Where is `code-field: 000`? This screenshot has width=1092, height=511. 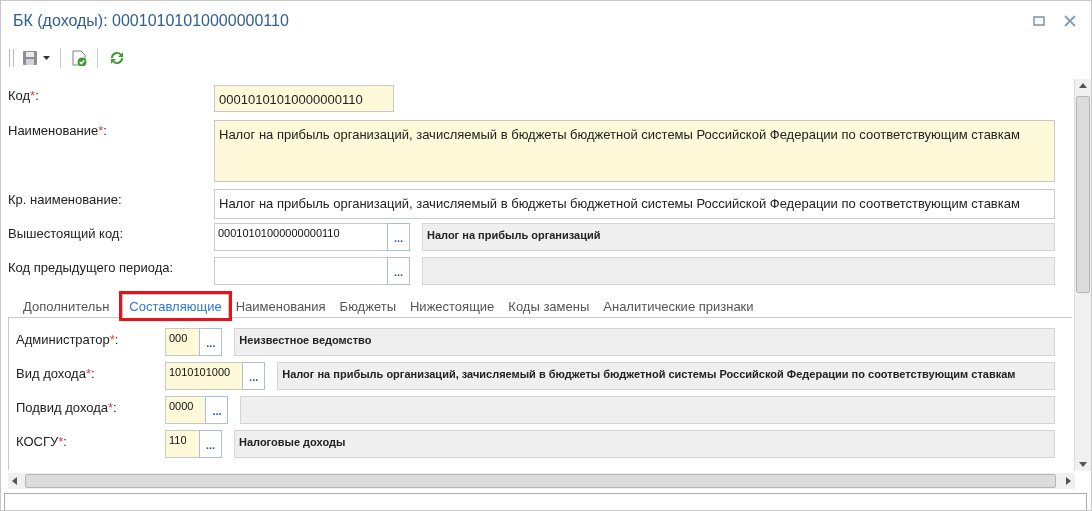
code-field: 000 is located at coordinates (182, 342).